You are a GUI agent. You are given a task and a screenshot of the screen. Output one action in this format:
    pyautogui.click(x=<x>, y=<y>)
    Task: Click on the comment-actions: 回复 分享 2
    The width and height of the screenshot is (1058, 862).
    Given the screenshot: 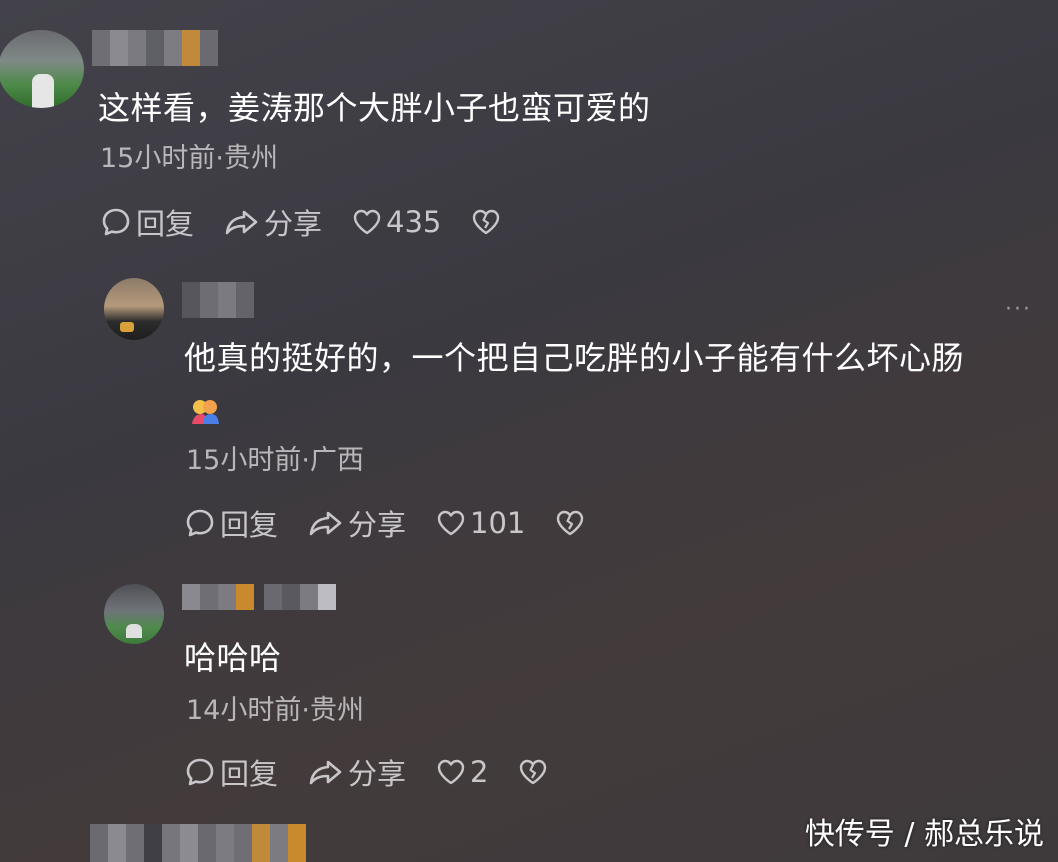 What is the action you would take?
    pyautogui.click(x=381, y=772)
    